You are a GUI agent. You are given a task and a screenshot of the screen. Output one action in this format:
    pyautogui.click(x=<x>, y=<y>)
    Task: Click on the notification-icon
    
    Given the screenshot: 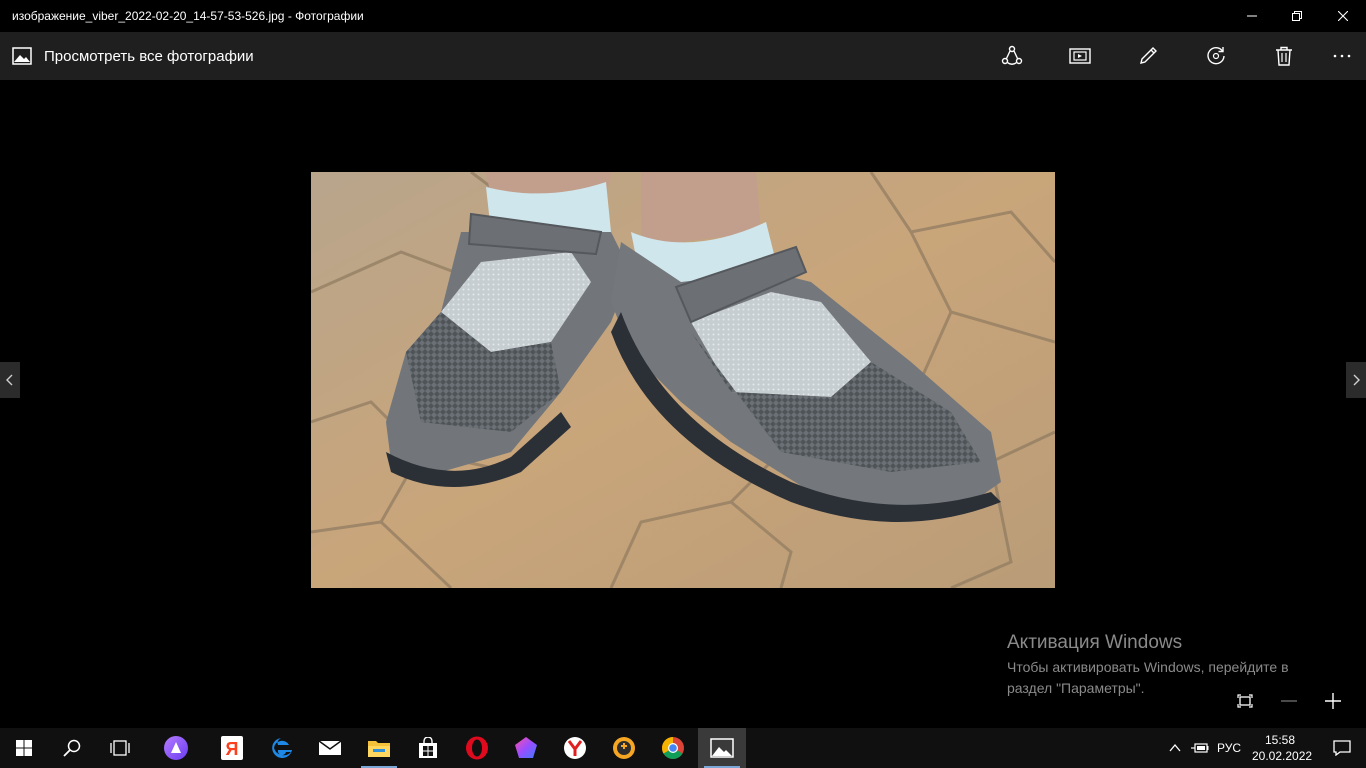 What is the action you would take?
    pyautogui.click(x=1342, y=748)
    